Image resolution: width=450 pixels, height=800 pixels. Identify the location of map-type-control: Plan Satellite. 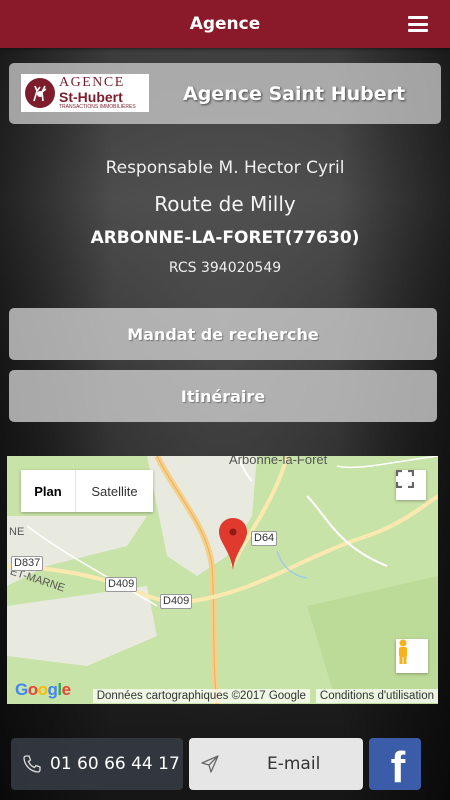
(87, 491).